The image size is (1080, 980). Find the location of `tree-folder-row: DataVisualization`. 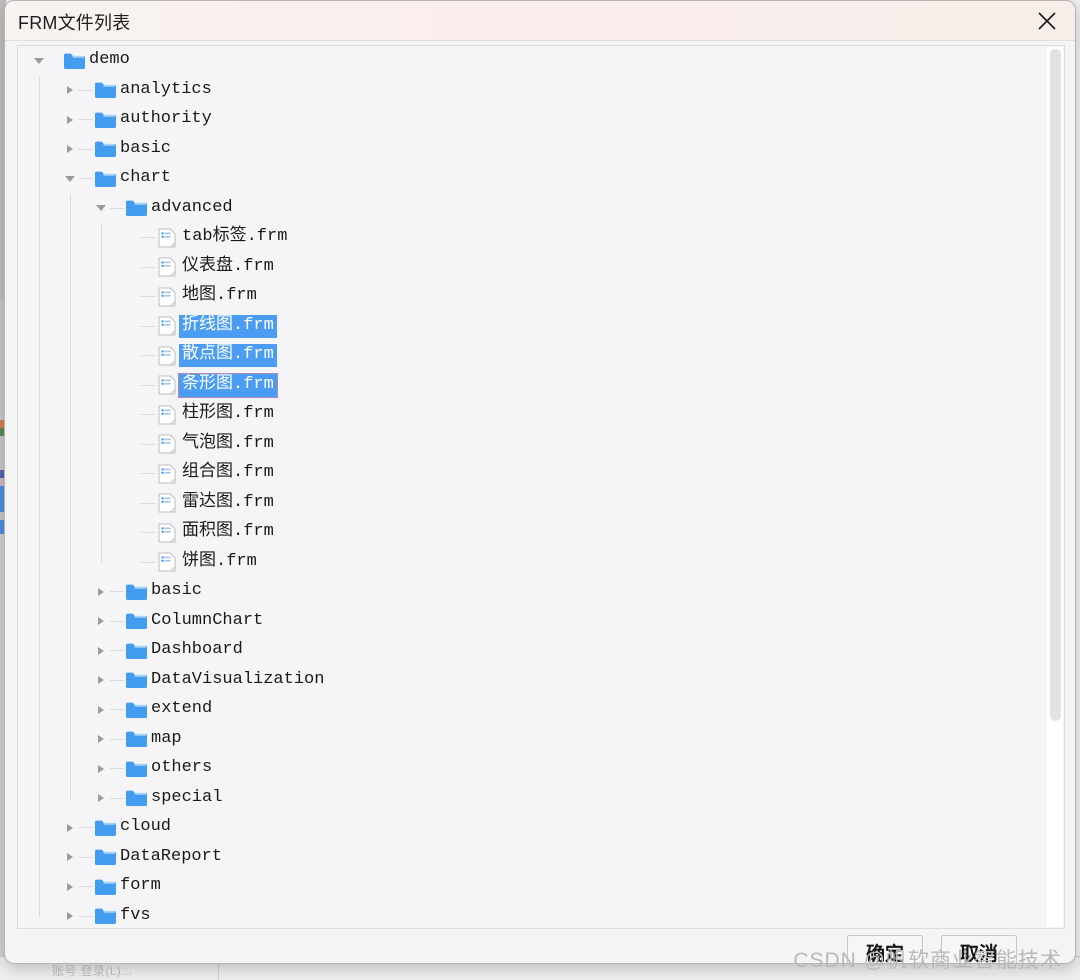

tree-folder-row: DataVisualization is located at coordinates (532, 681).